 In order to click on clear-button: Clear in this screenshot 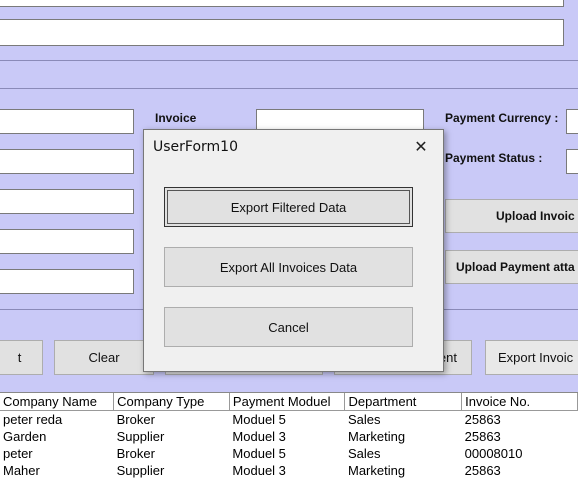, I will do `click(104, 357)`.